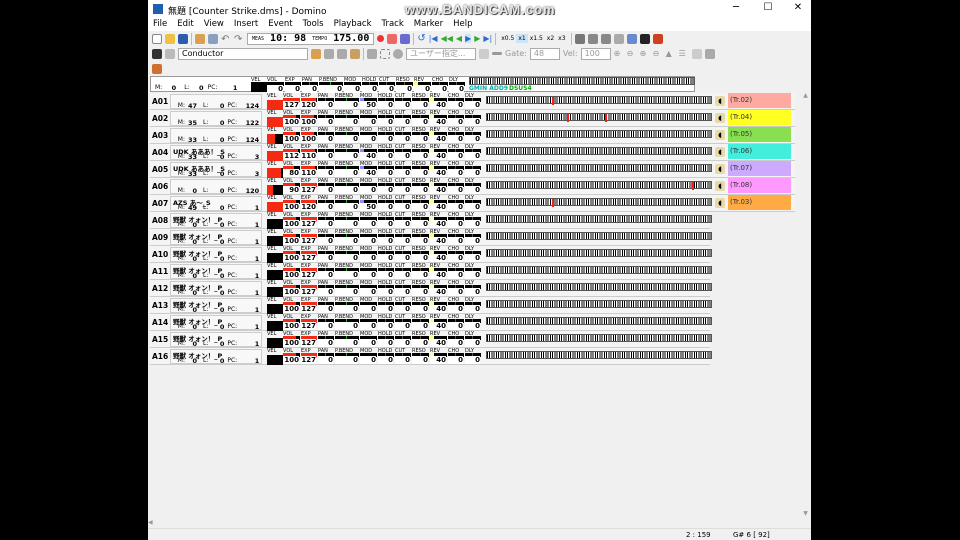 This screenshot has height=540, width=960. What do you see at coordinates (381, 38) in the screenshot?
I see `record-icon` at bounding box center [381, 38].